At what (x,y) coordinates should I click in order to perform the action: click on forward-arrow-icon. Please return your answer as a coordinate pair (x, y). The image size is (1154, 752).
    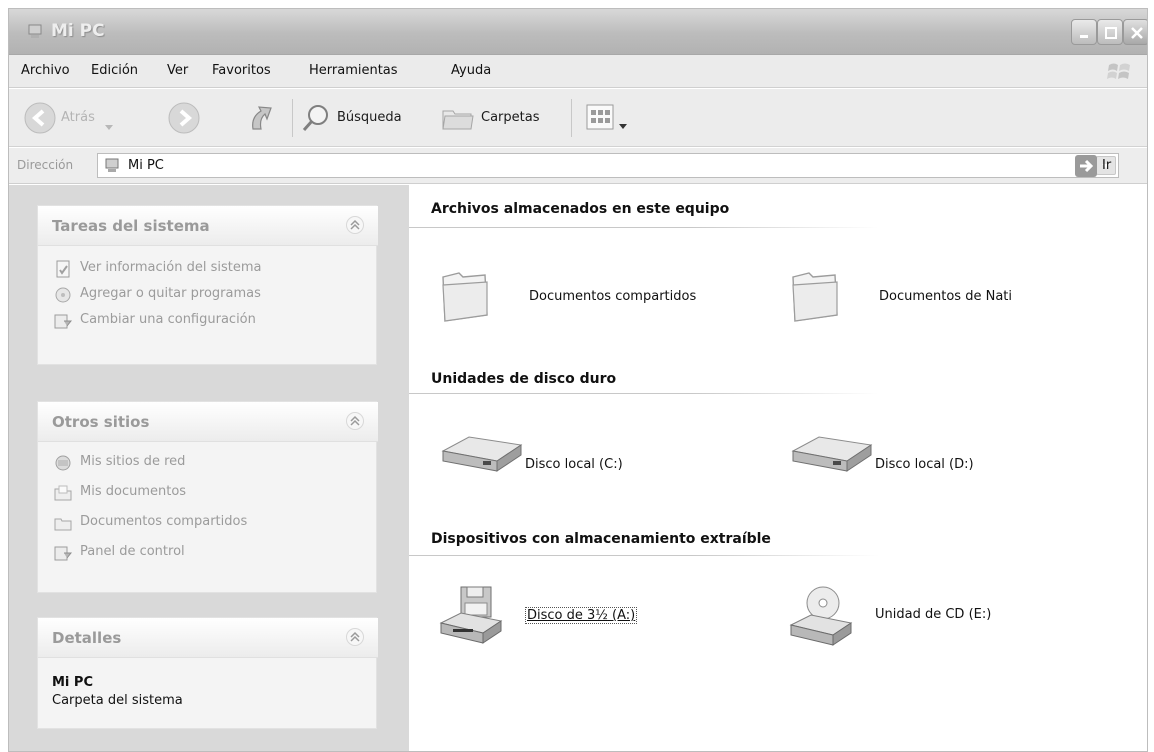
    Looking at the image, I should click on (184, 120).